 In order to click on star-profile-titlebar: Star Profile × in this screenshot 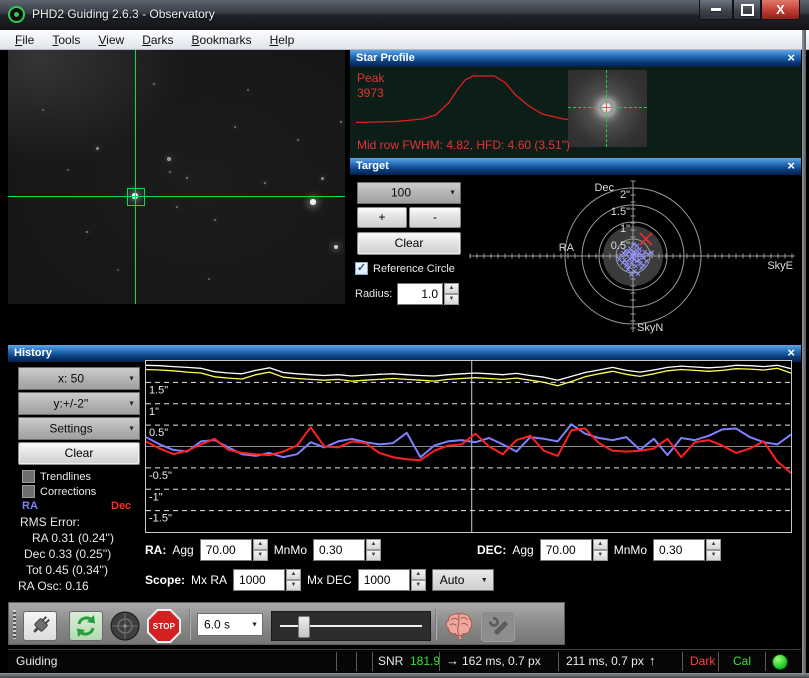, I will do `click(575, 58)`.